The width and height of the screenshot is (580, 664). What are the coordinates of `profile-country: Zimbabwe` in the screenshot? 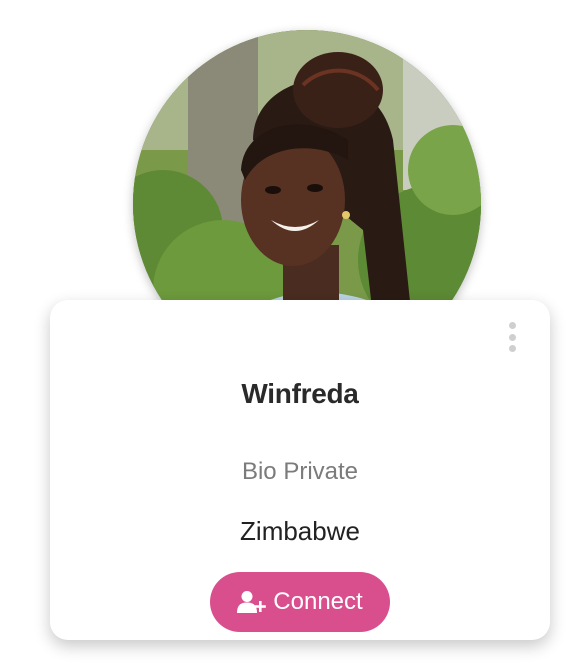 It's located at (300, 531).